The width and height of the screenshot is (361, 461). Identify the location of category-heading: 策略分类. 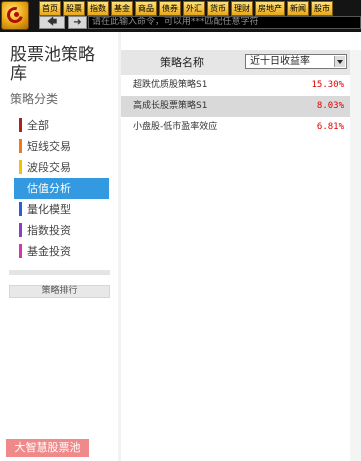
(34, 99).